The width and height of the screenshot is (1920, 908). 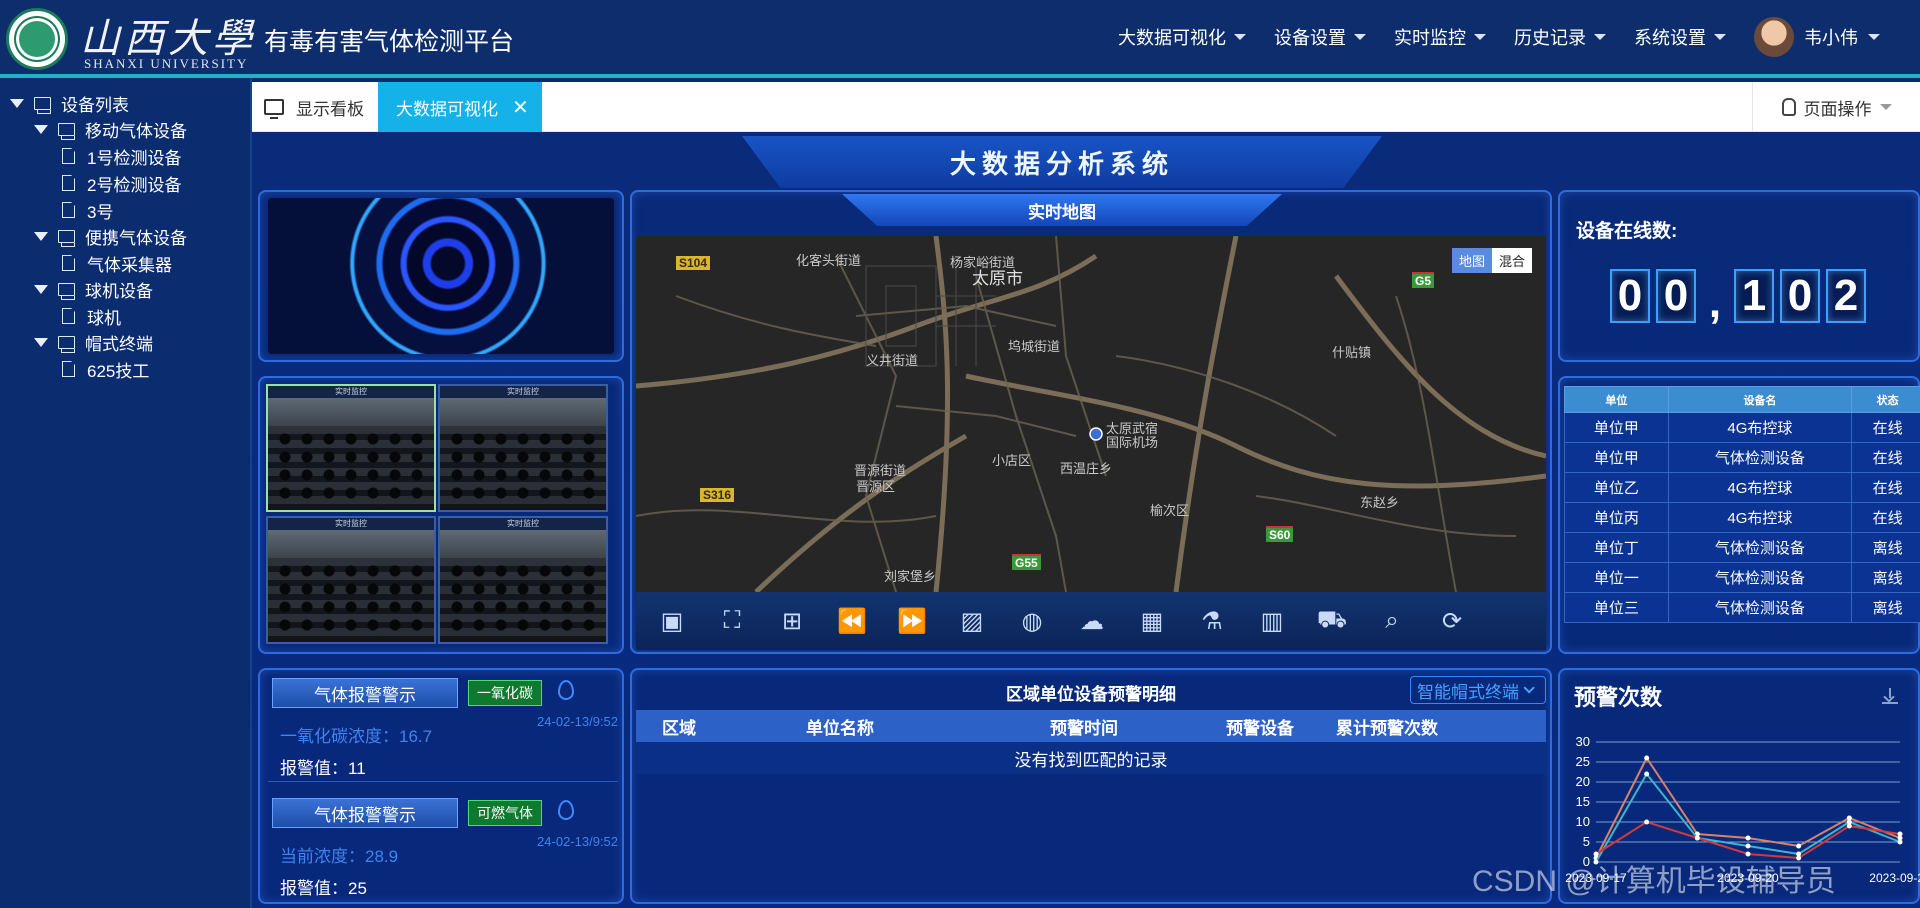 What do you see at coordinates (1170, 510) in the screenshot?
I see `map-place-label: 榆次区` at bounding box center [1170, 510].